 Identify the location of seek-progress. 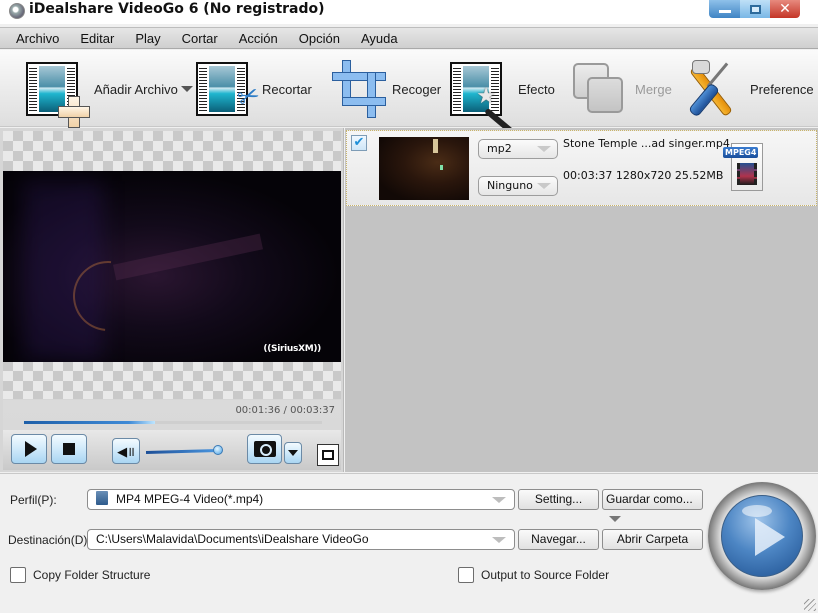
(90, 422).